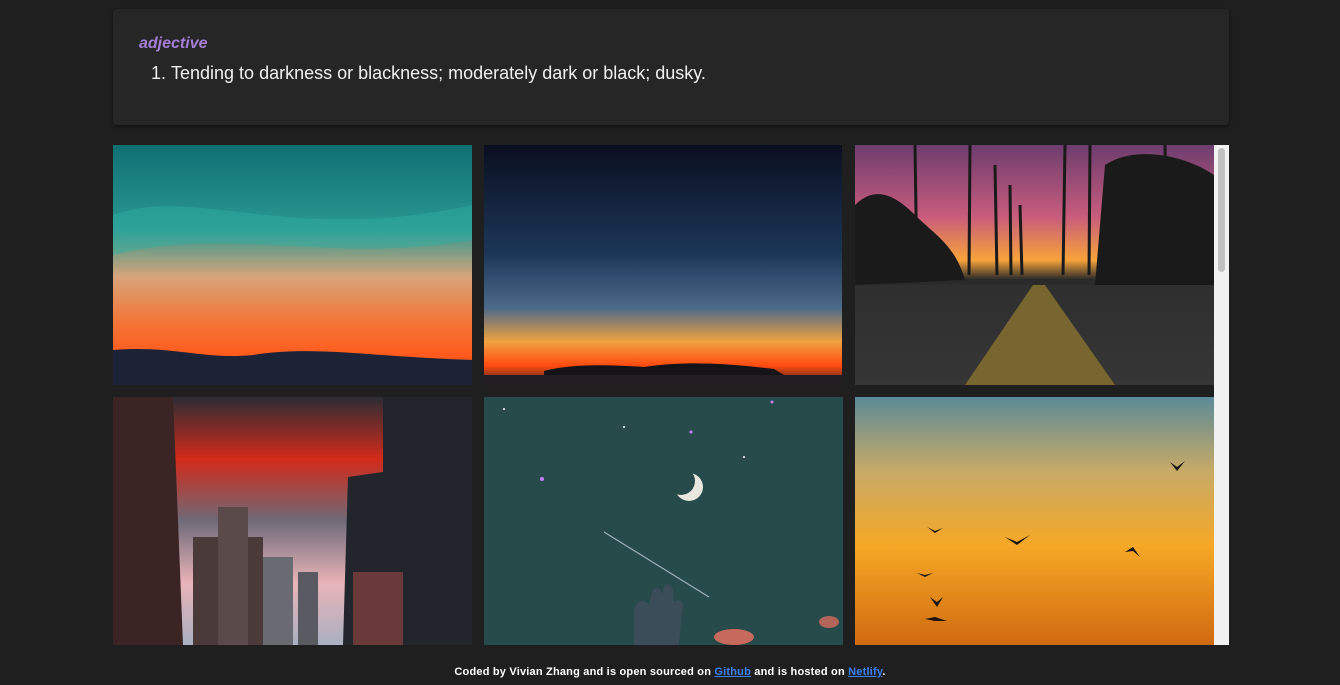 This screenshot has width=1340, height=685. Describe the element at coordinates (884, 672) in the screenshot. I see `footer-suffix: .` at that location.